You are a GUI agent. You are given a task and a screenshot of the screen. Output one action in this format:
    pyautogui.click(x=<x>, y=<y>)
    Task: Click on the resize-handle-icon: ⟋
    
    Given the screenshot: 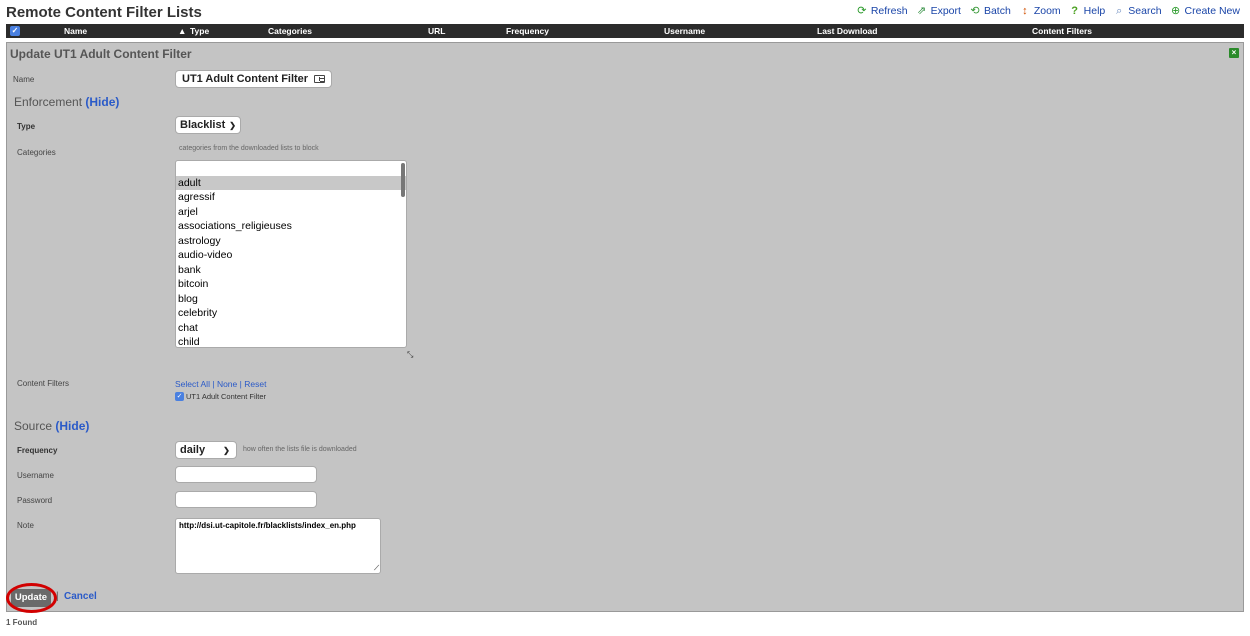 What is the action you would take?
    pyautogui.click(x=376, y=569)
    